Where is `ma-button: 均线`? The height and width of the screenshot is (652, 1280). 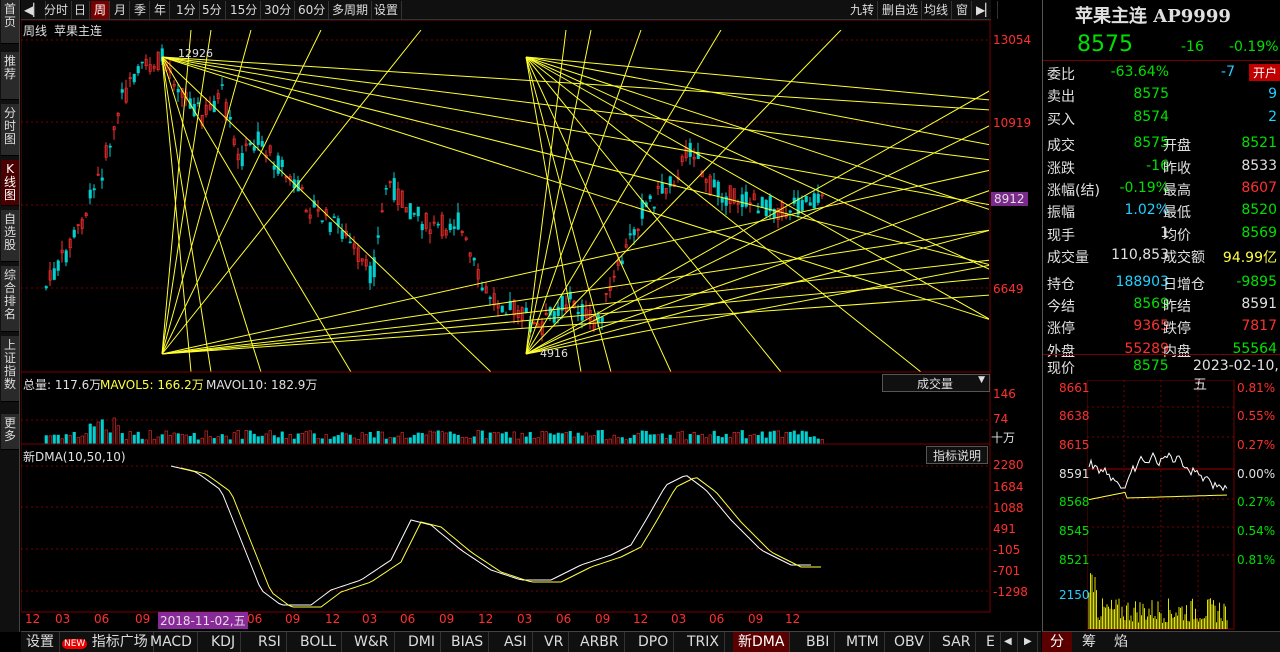
ma-button: 均线 is located at coordinates (937, 10).